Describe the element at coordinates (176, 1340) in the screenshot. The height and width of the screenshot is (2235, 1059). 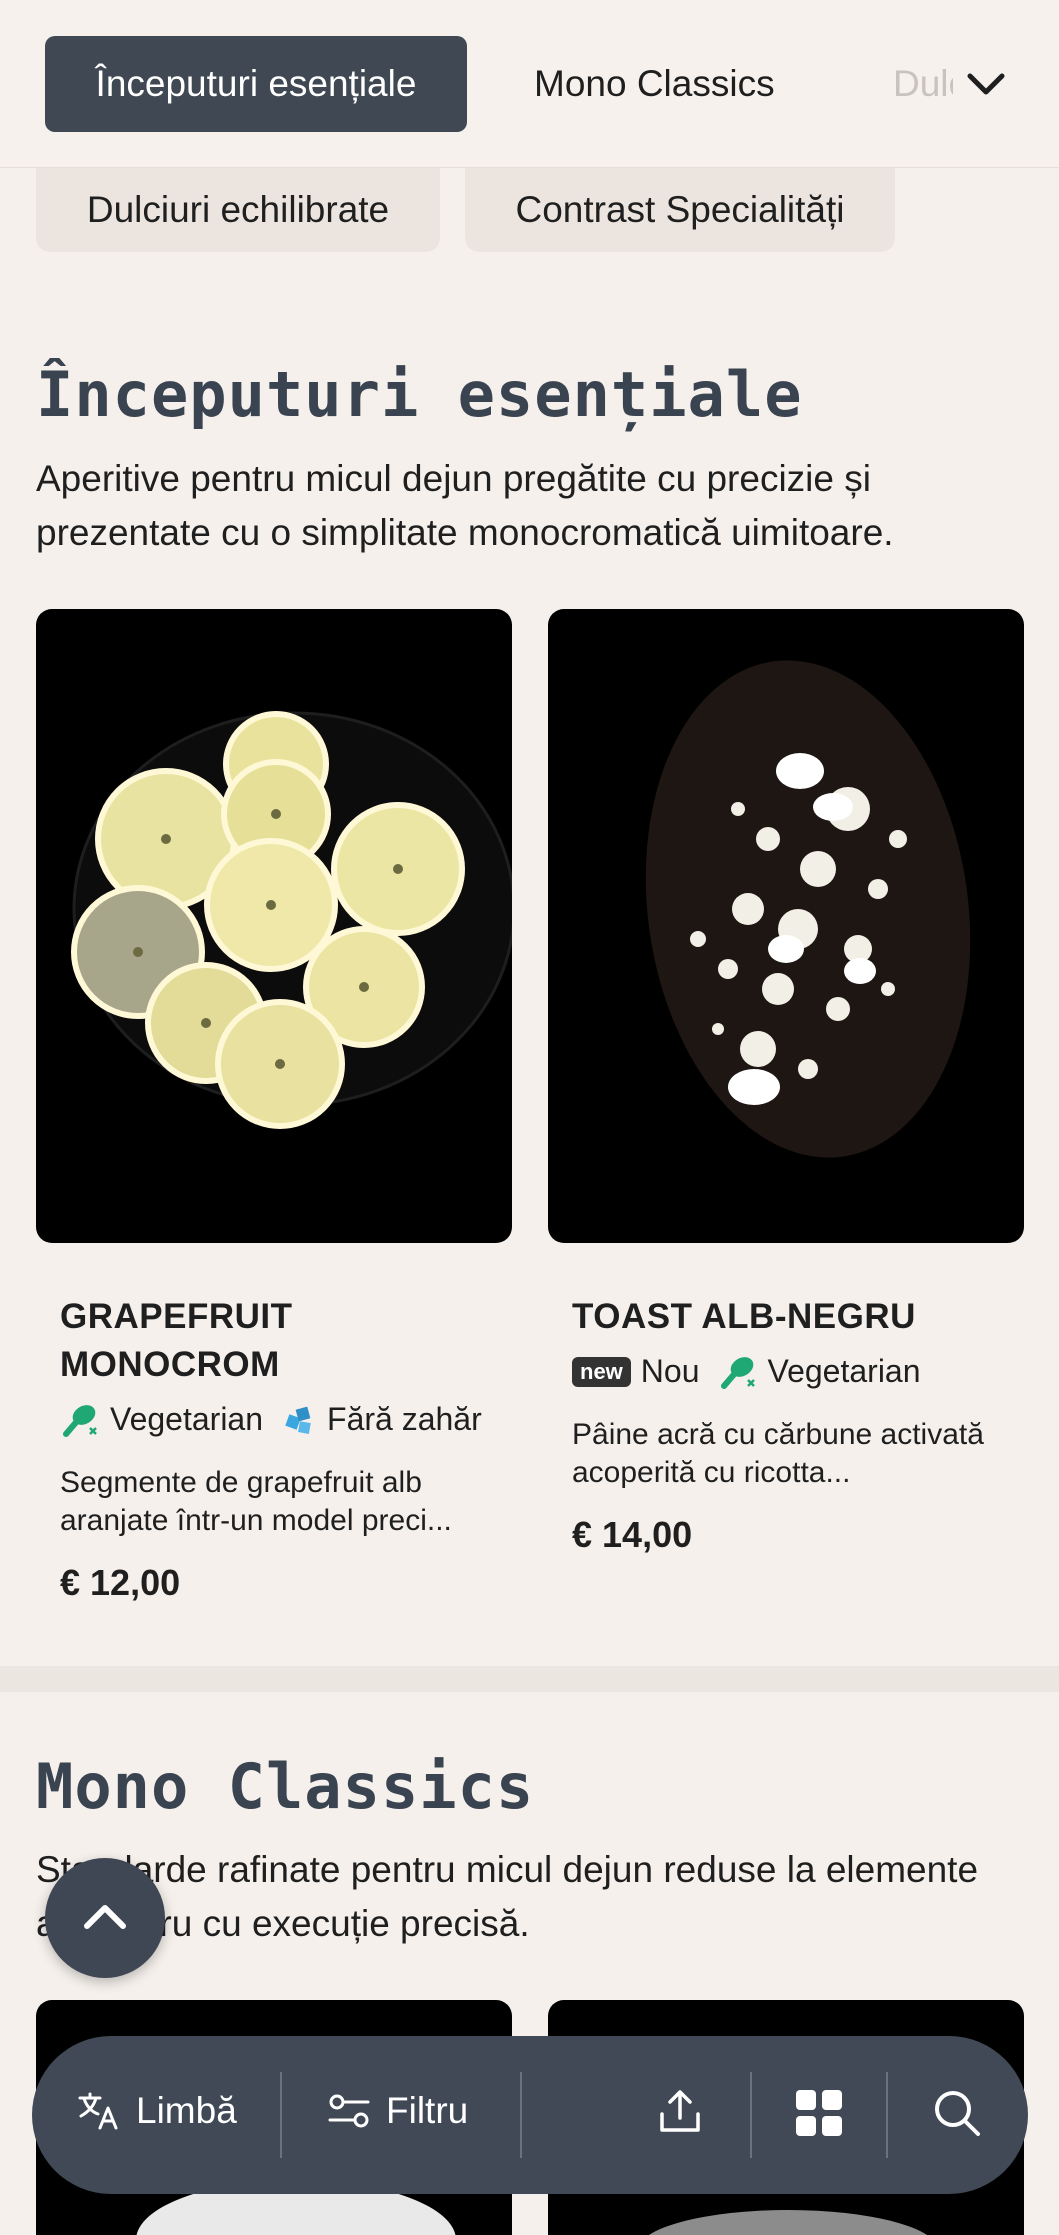
I see `card-name: GRAPEFRUIT MONOCROM` at that location.